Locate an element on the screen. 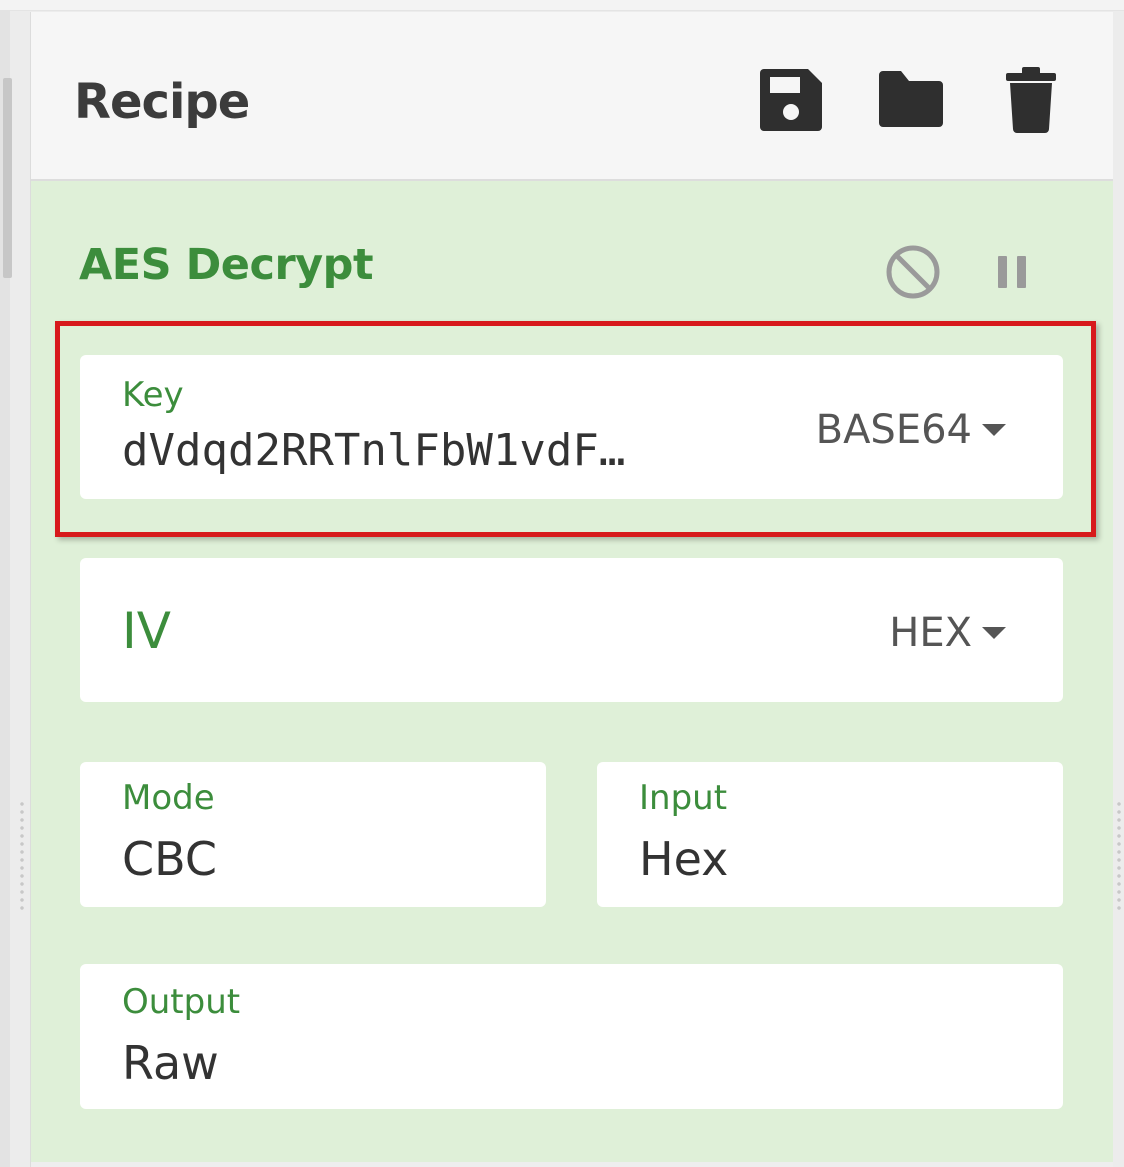 The image size is (1124, 1167). operation-title: AES Decrypt is located at coordinates (226, 265).